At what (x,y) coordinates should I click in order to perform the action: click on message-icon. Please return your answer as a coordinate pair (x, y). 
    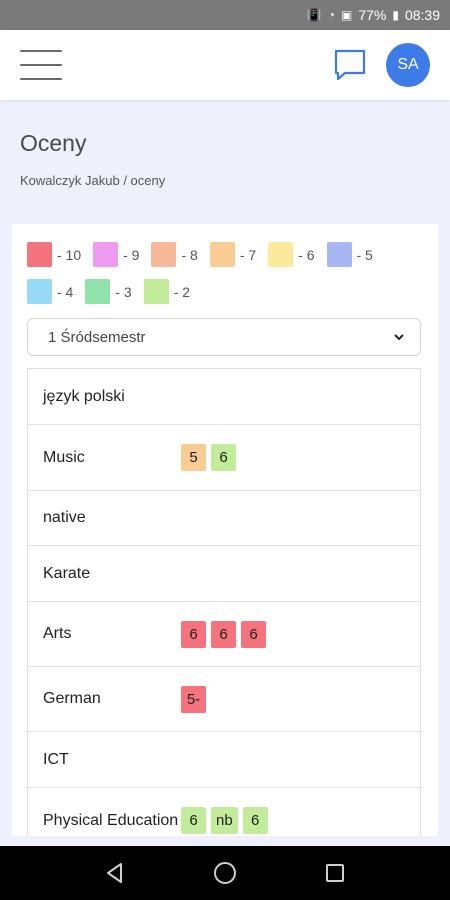
    Looking at the image, I should click on (350, 65).